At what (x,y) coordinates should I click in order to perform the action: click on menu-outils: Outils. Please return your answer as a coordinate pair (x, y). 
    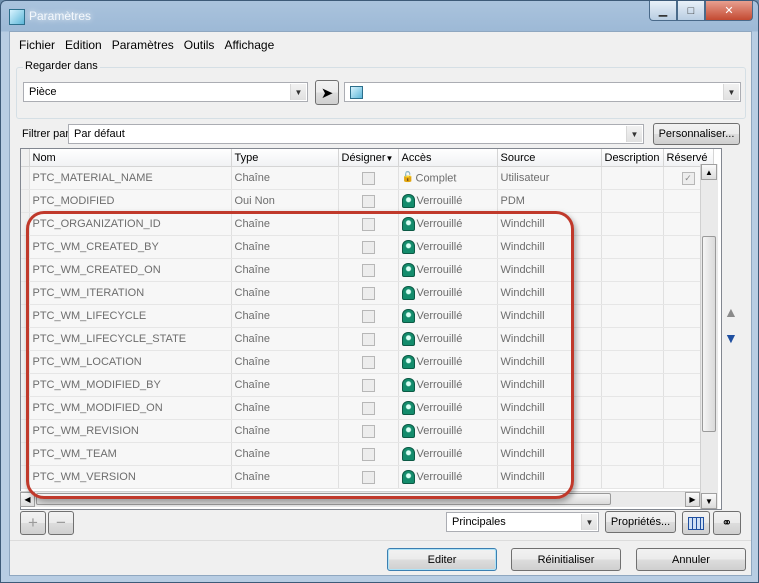
    Looking at the image, I should click on (199, 45).